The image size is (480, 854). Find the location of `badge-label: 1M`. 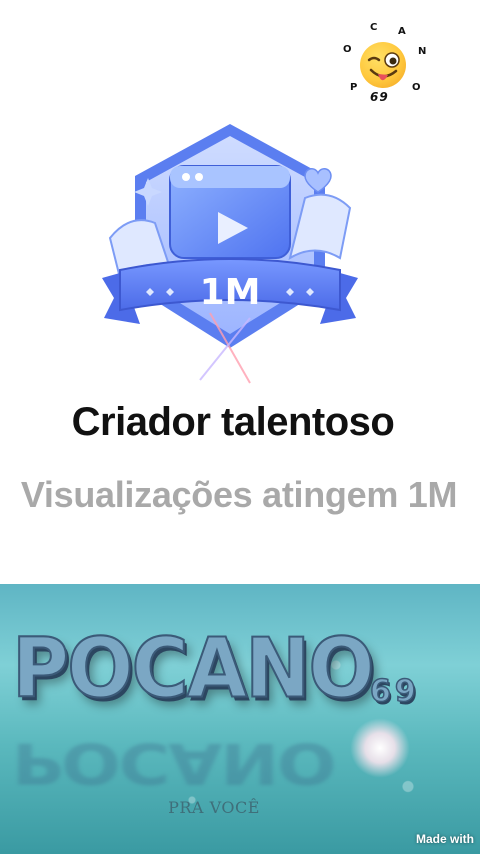

badge-label: 1M is located at coordinates (230, 292).